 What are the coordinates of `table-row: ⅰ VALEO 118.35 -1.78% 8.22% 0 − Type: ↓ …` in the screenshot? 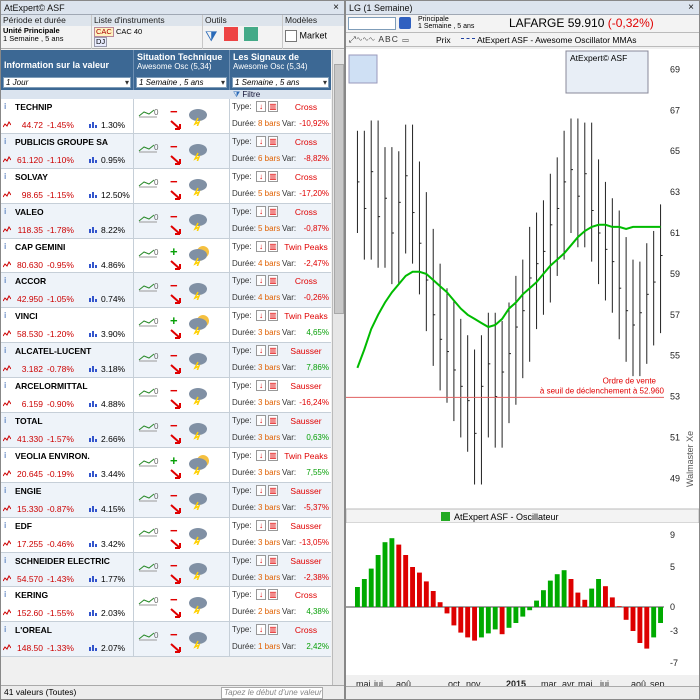 It's located at (166, 221).